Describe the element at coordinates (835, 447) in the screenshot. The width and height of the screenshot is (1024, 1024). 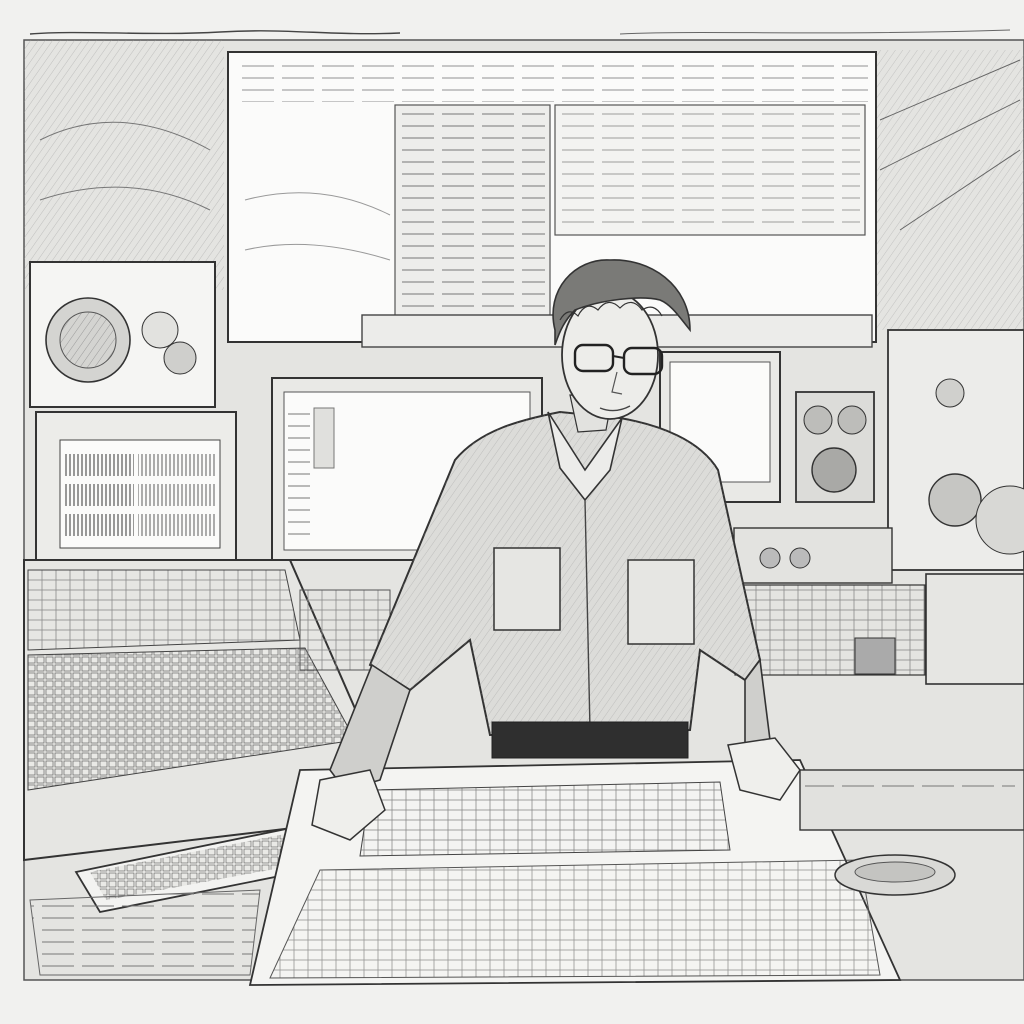
I see `speaker-stack` at that location.